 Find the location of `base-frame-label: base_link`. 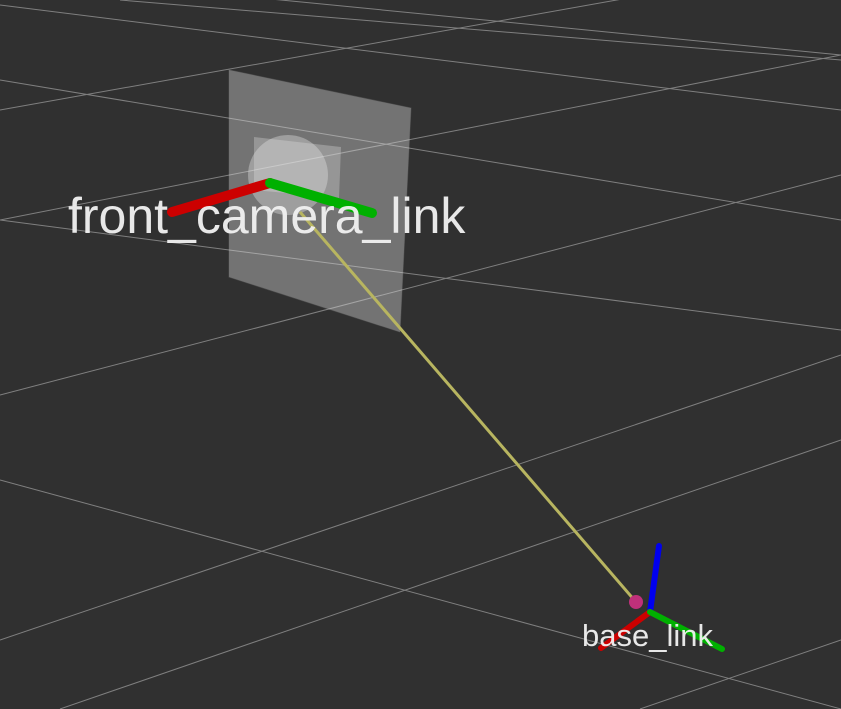

base-frame-label: base_link is located at coordinates (647, 635).